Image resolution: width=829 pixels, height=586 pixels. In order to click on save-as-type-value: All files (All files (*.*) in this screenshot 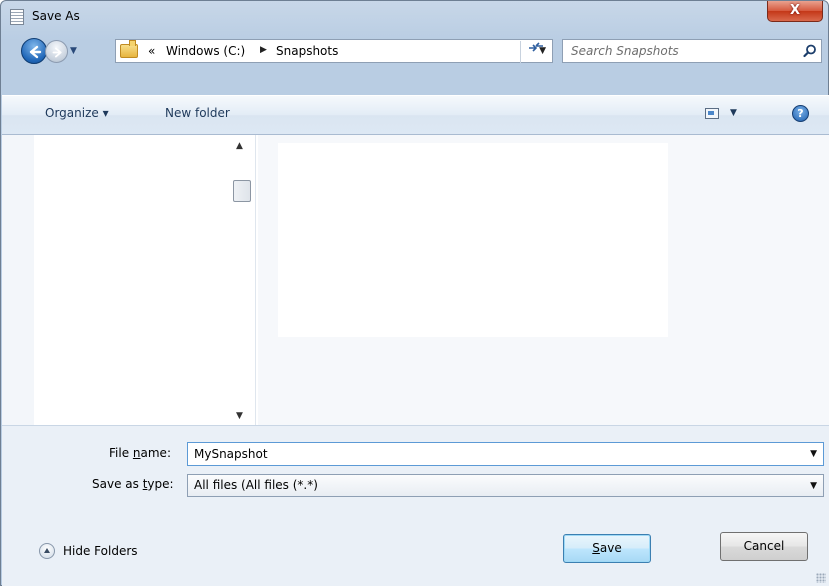, I will do `click(256, 485)`.